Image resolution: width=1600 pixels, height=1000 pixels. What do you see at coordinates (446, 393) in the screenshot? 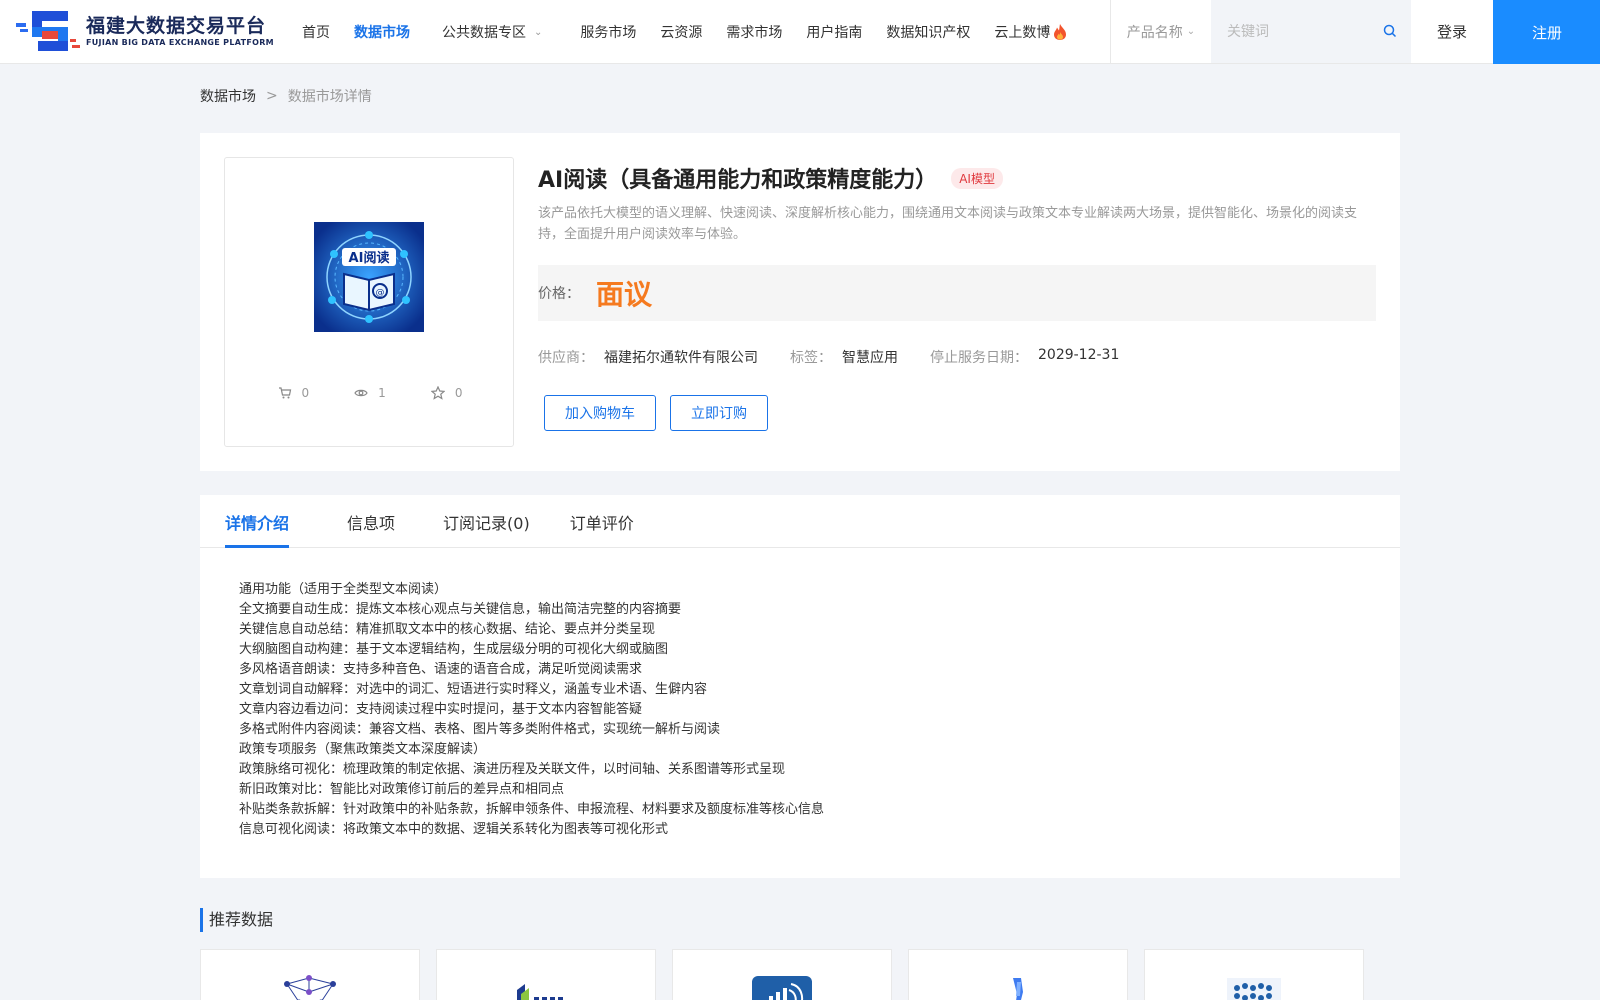
I see `favorite-count-stat: 0` at bounding box center [446, 393].